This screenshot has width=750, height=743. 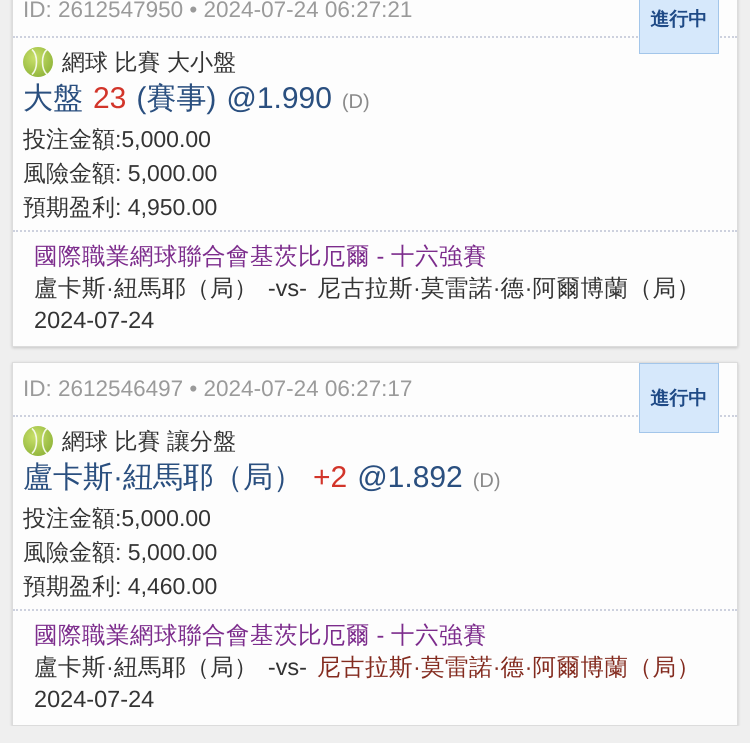 I want to click on expected-profit: 預期盈利: 4,460.00, so click(x=120, y=586).